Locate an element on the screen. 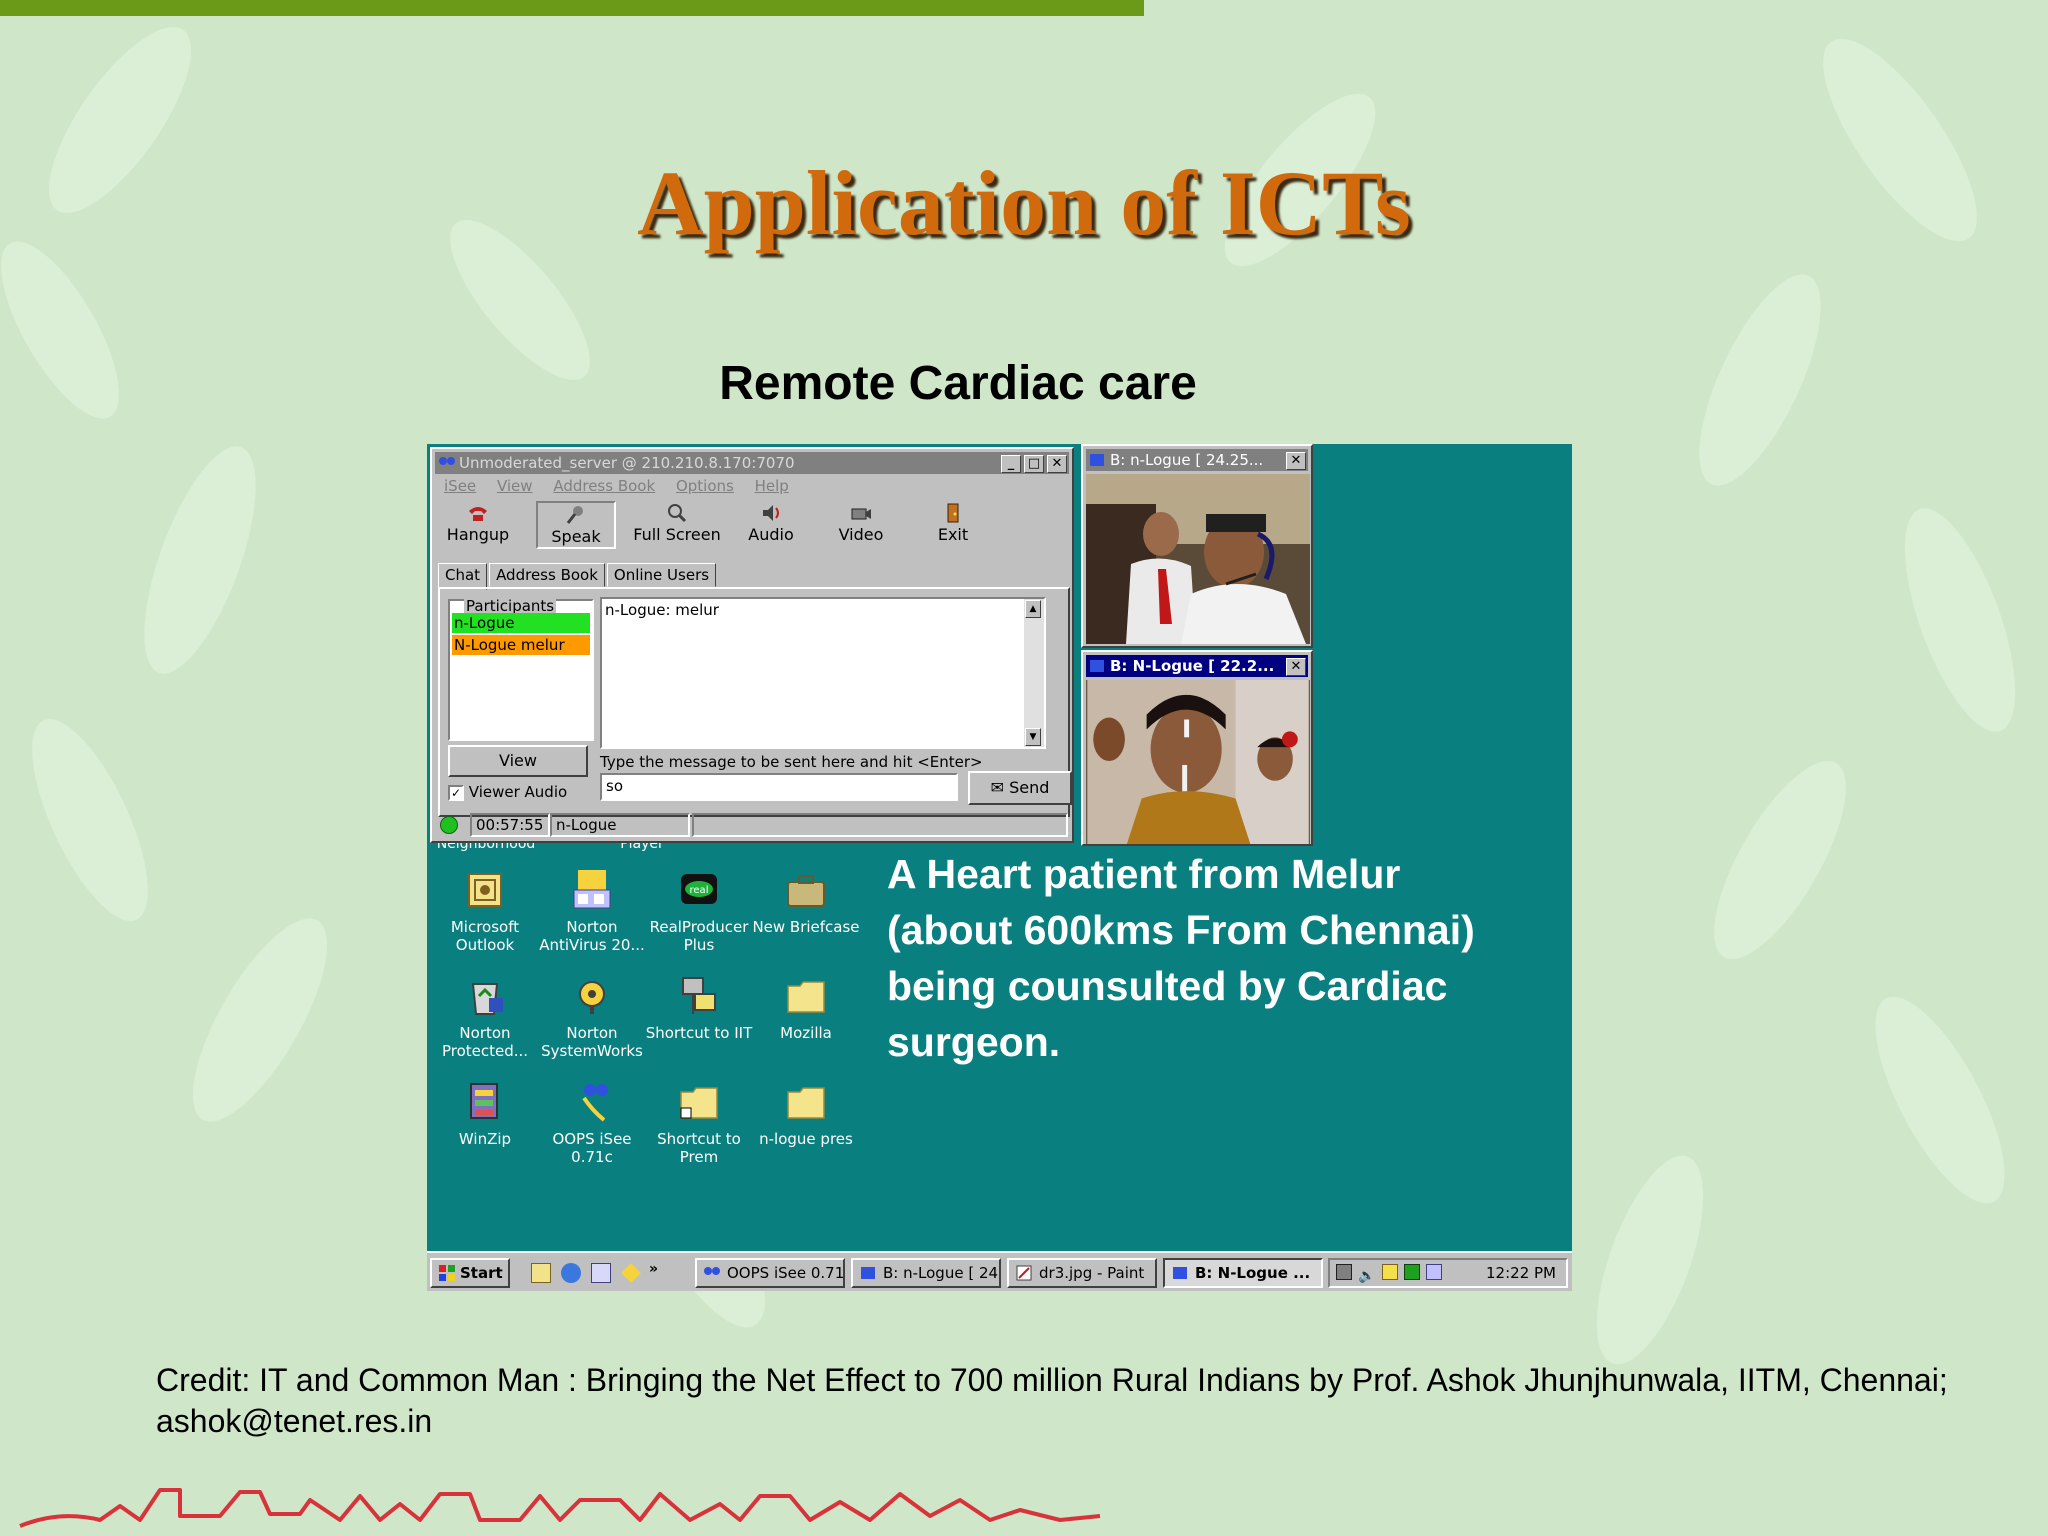 The width and height of the screenshot is (2048, 1536). send-label: Send is located at coordinates (1029, 787).